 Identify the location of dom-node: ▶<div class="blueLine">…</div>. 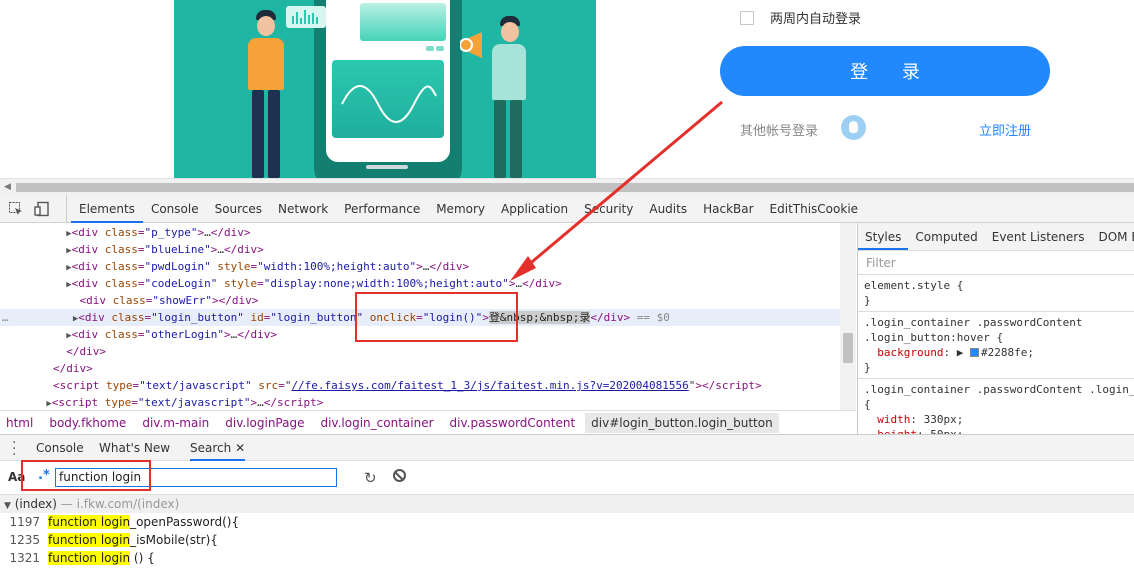
(420, 249).